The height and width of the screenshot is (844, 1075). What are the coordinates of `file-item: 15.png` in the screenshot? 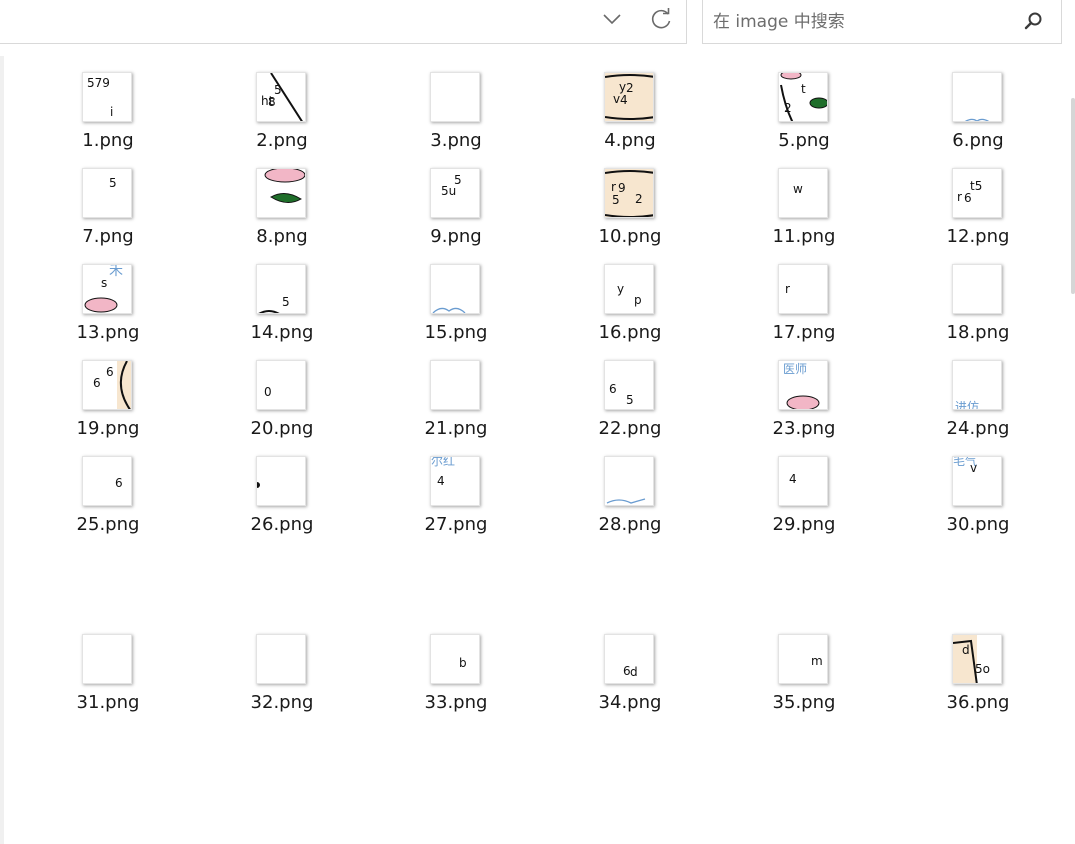 It's located at (456, 309).